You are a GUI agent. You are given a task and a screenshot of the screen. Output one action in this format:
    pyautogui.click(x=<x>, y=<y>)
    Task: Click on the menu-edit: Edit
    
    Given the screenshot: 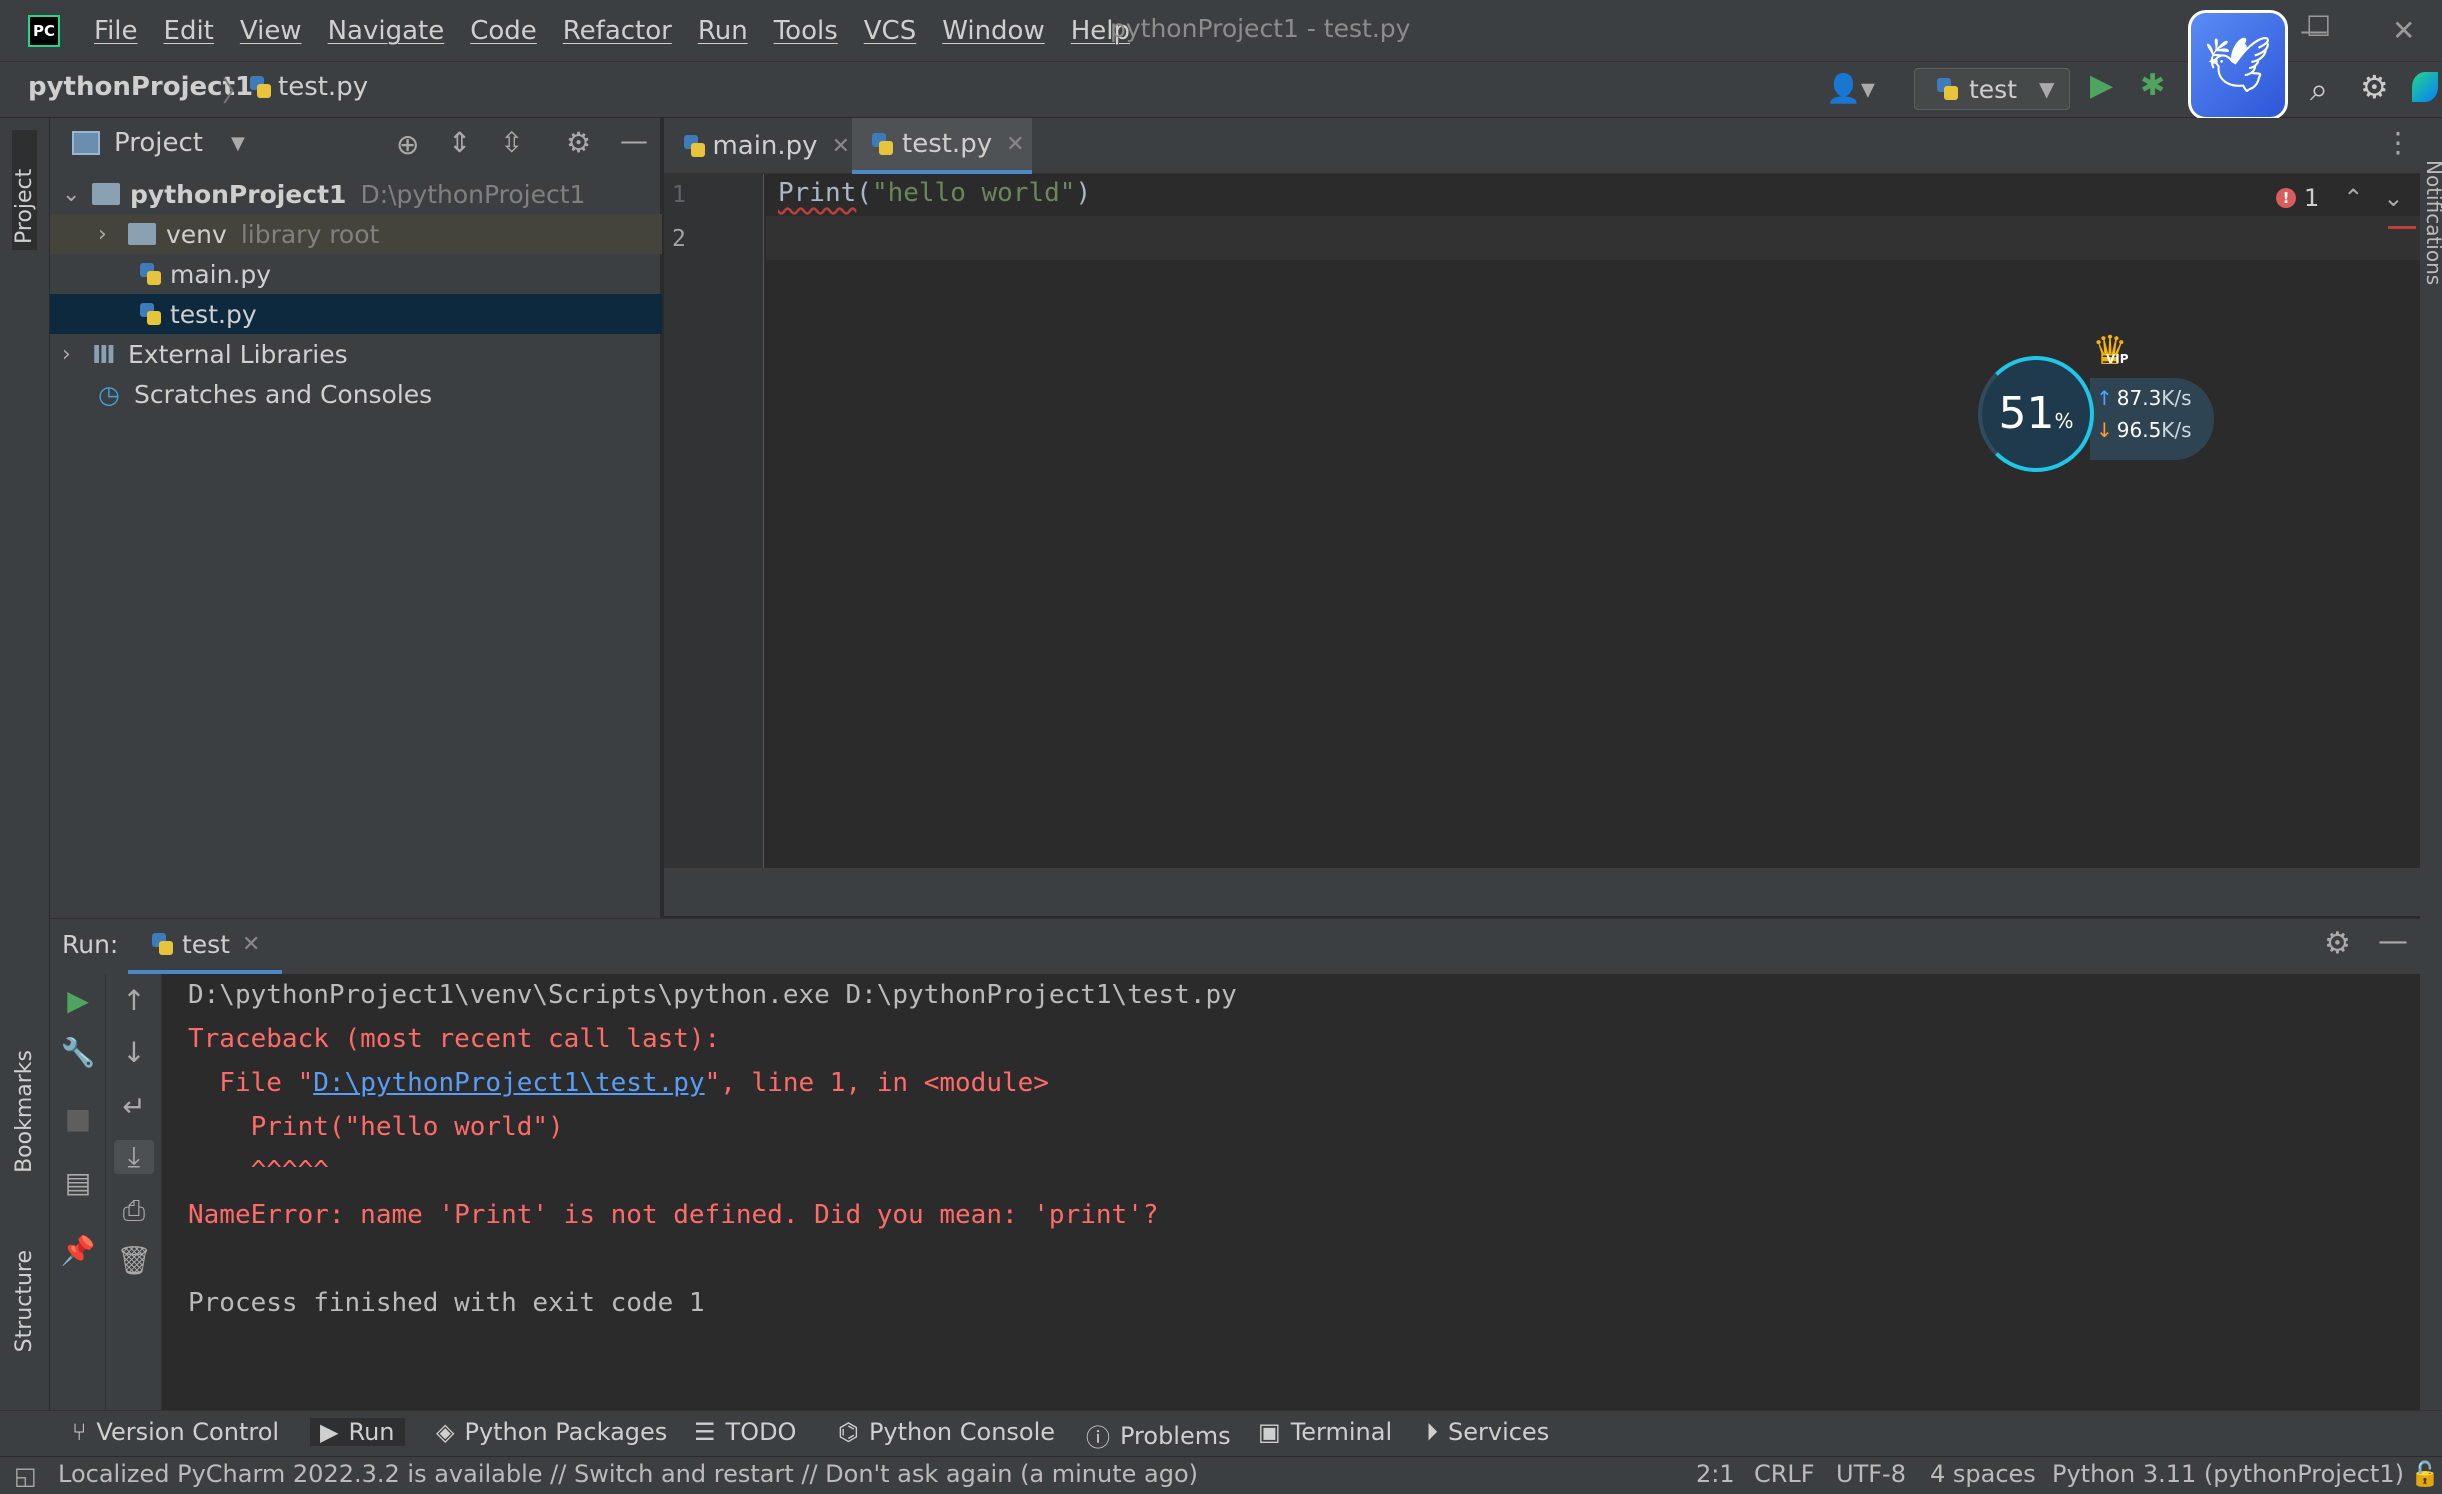 What is the action you would take?
    pyautogui.click(x=189, y=31)
    